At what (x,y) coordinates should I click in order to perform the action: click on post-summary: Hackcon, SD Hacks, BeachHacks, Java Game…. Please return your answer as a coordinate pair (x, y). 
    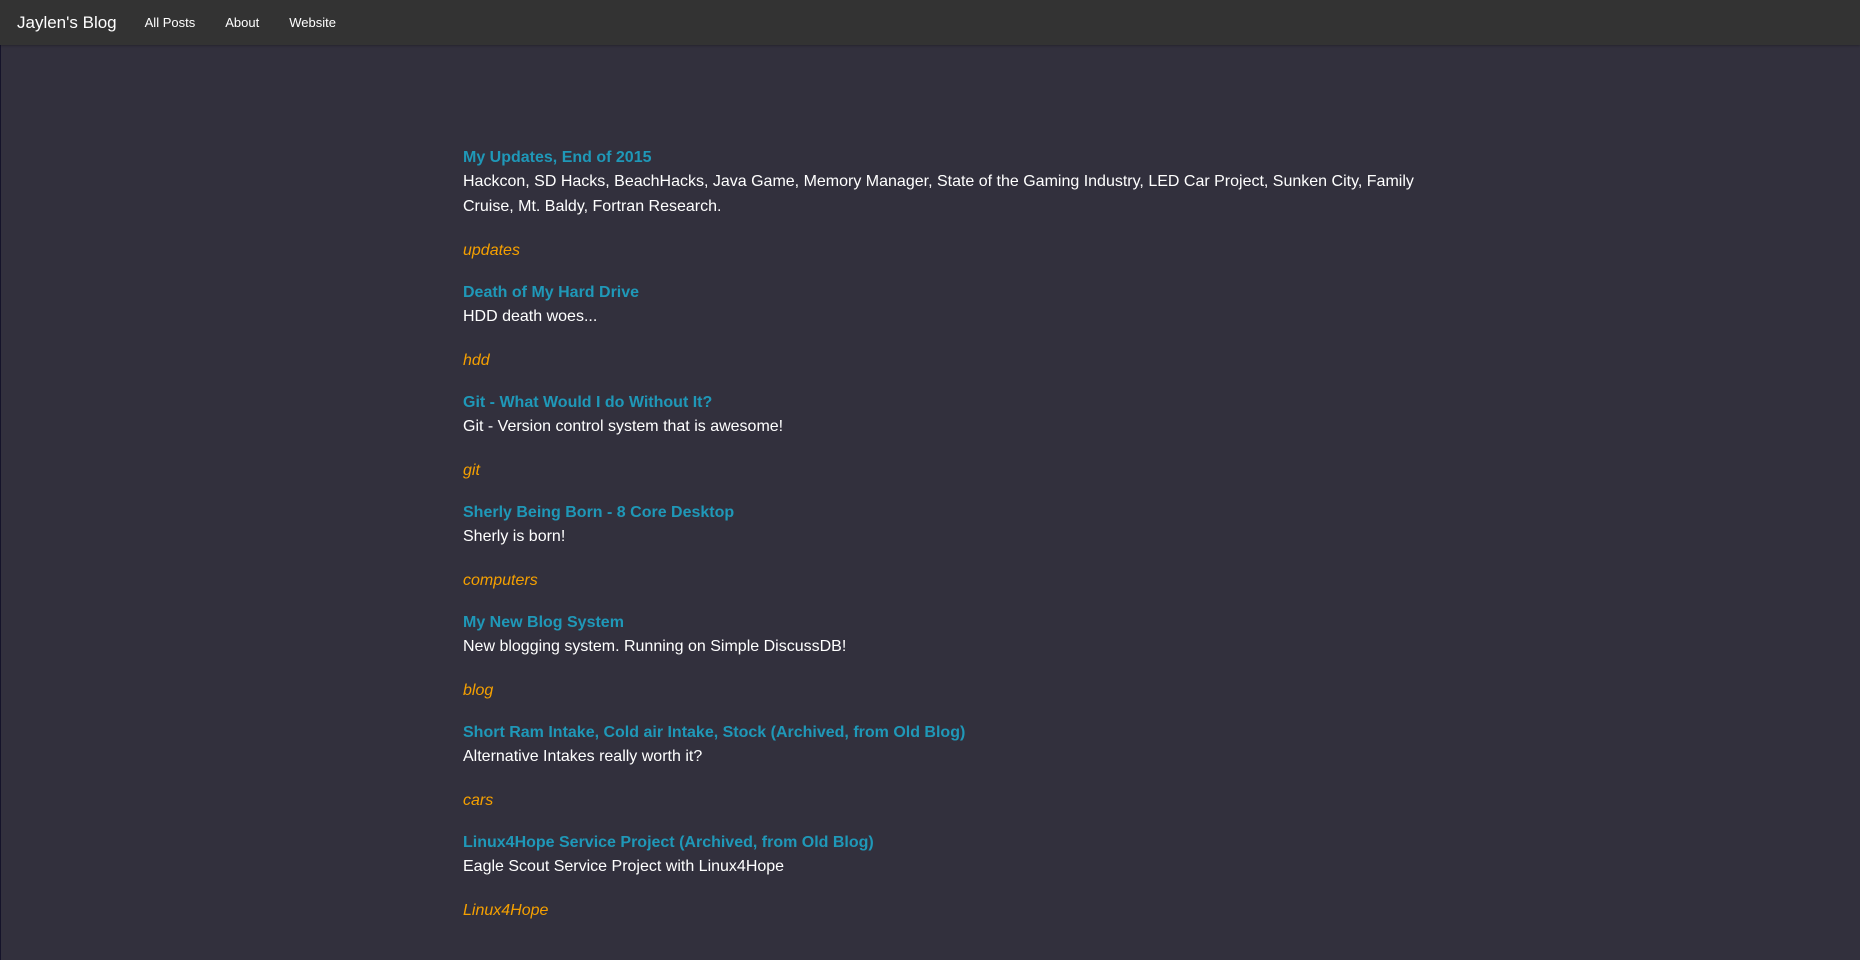
    Looking at the image, I should click on (938, 194).